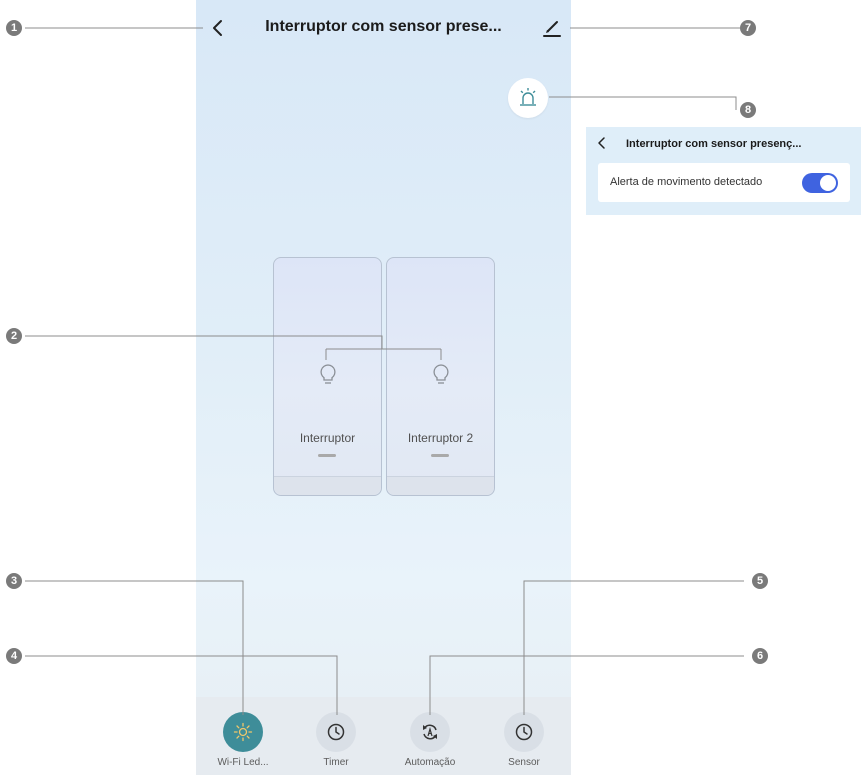  I want to click on inset-back-button, so click(602, 143).